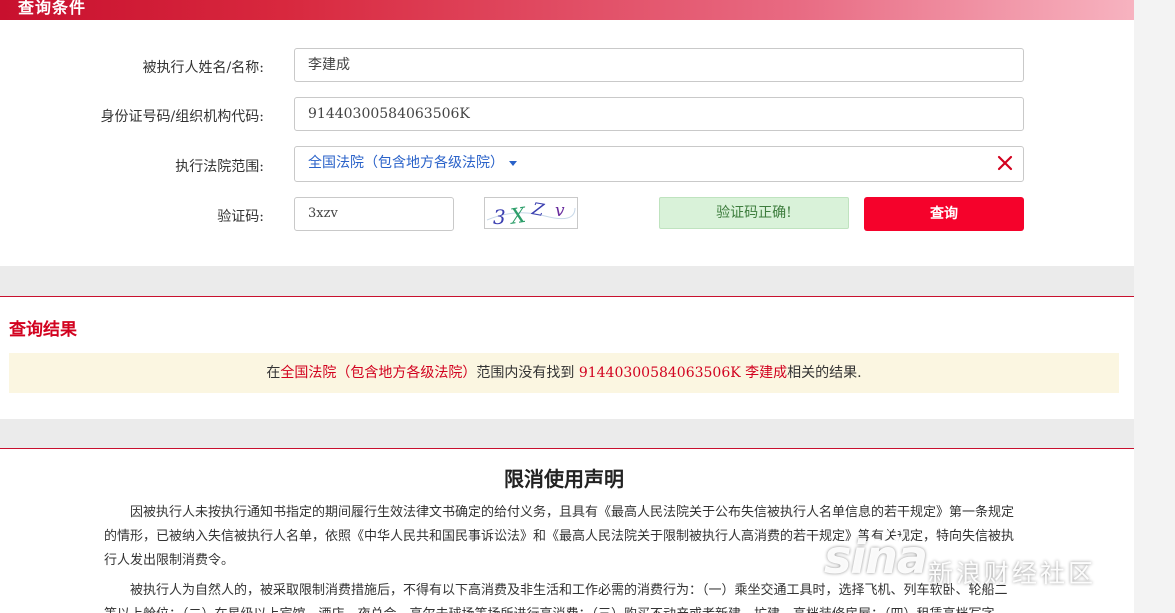 The height and width of the screenshot is (613, 1175). What do you see at coordinates (564, 479) in the screenshot?
I see `declaration-title: 限消使用声明` at bounding box center [564, 479].